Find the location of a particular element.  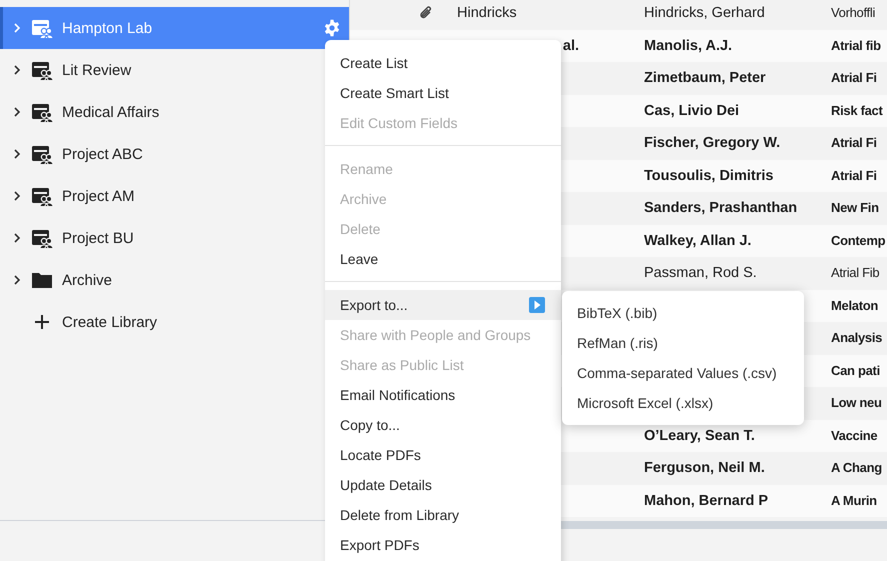

table-cell-text: A Chang is located at coordinates (856, 468).